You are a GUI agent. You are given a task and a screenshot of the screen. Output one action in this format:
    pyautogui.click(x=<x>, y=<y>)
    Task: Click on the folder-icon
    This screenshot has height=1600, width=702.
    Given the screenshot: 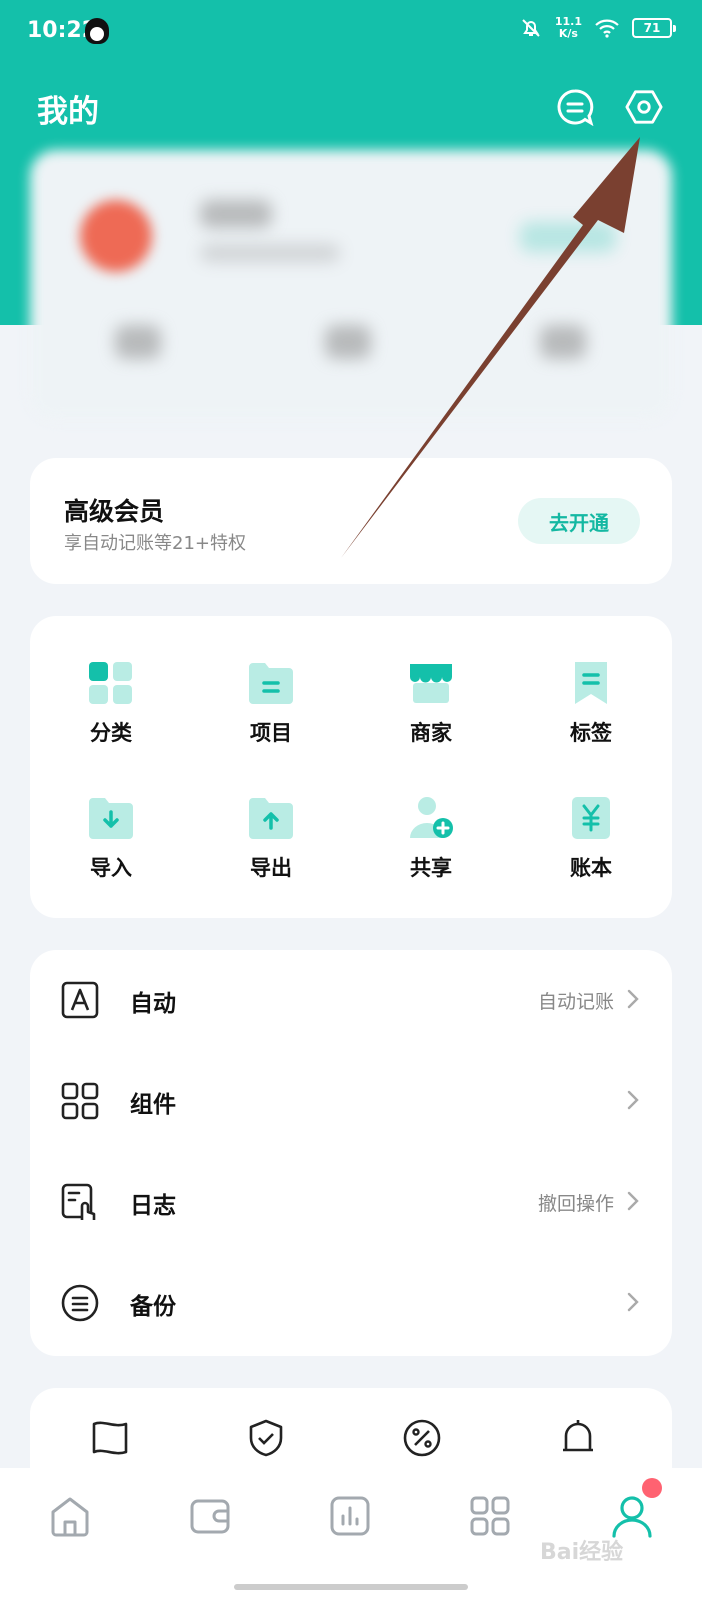 What is the action you would take?
    pyautogui.click(x=271, y=683)
    